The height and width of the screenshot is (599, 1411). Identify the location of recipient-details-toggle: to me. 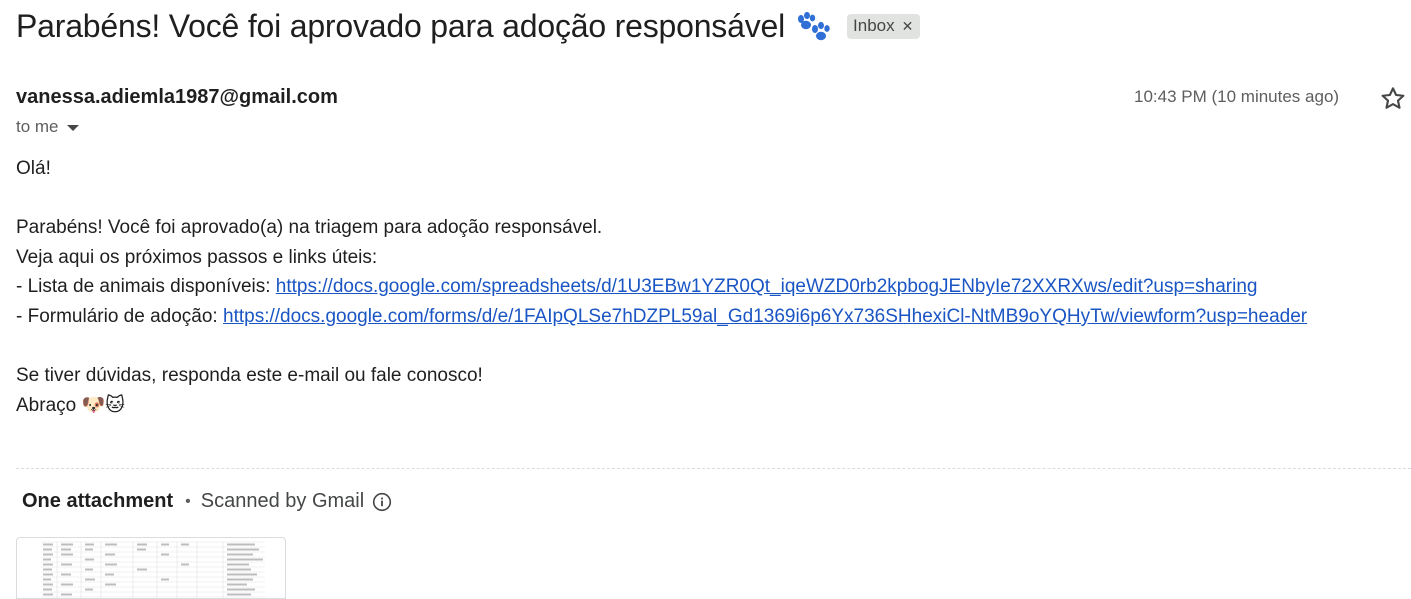
(47, 127).